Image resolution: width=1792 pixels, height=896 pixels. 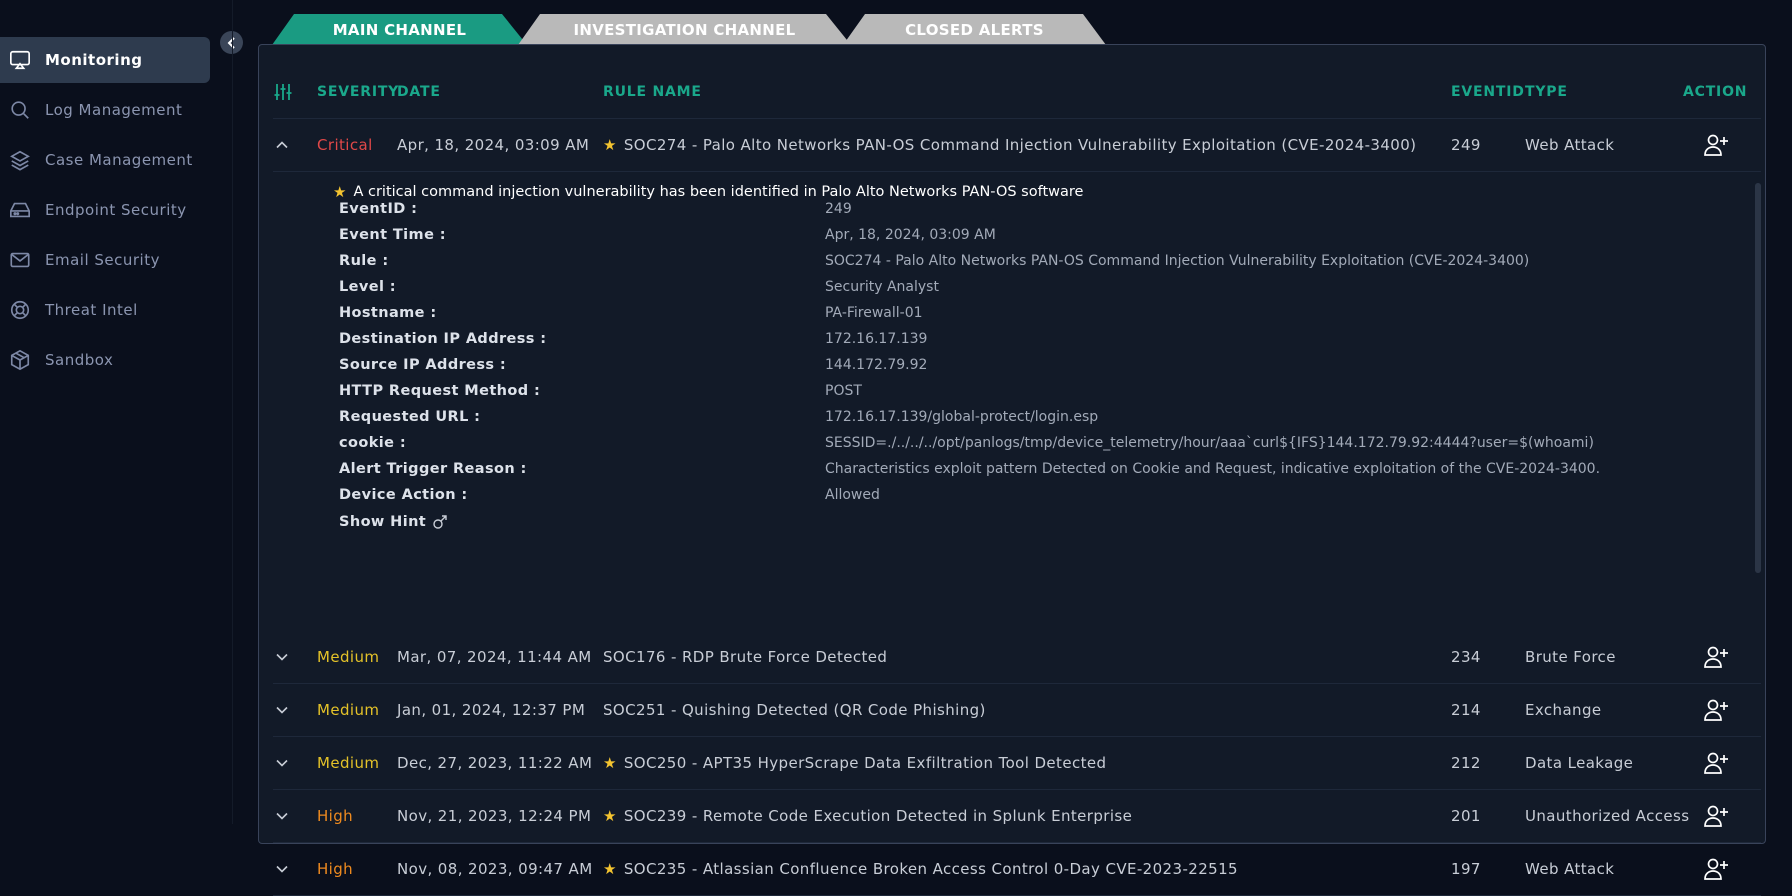 I want to click on lifebuoy-icon, so click(x=20, y=310).